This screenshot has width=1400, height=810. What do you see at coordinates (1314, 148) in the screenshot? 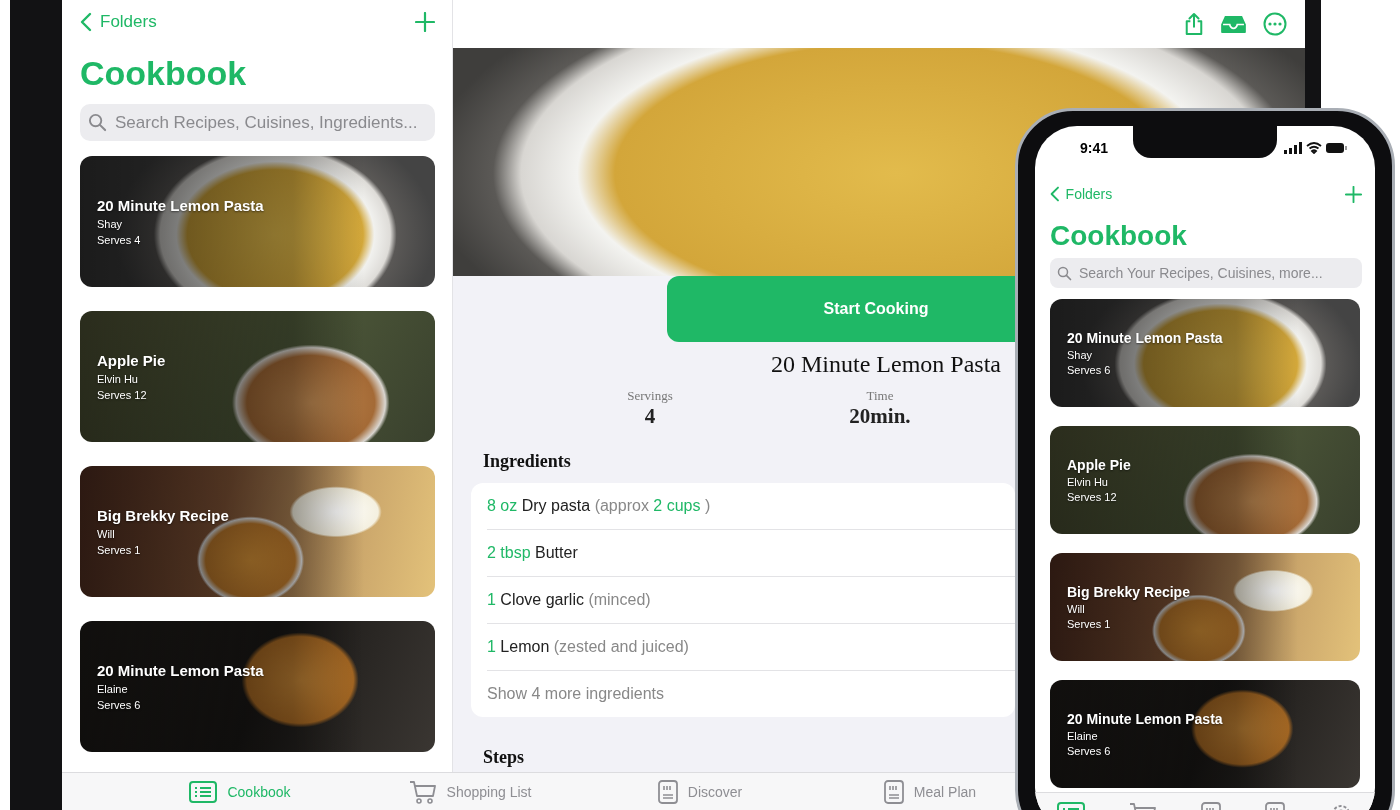
I see `wifi-icon` at bounding box center [1314, 148].